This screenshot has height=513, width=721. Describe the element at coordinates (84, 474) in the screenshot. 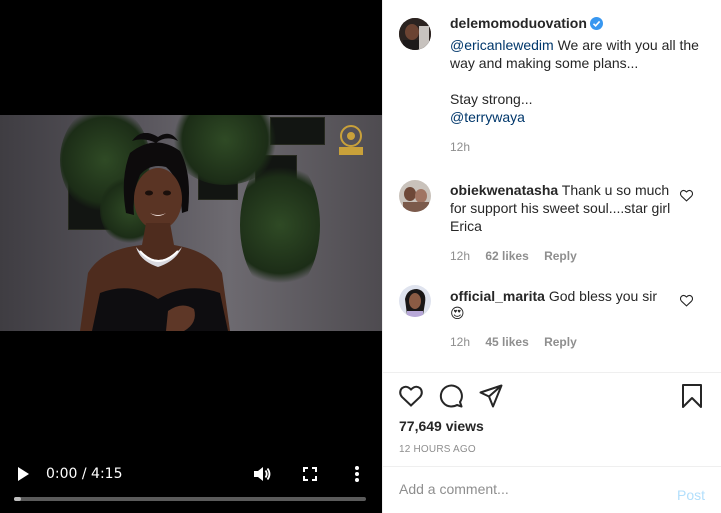

I see `time-display: 0:00 / 4:15` at that location.